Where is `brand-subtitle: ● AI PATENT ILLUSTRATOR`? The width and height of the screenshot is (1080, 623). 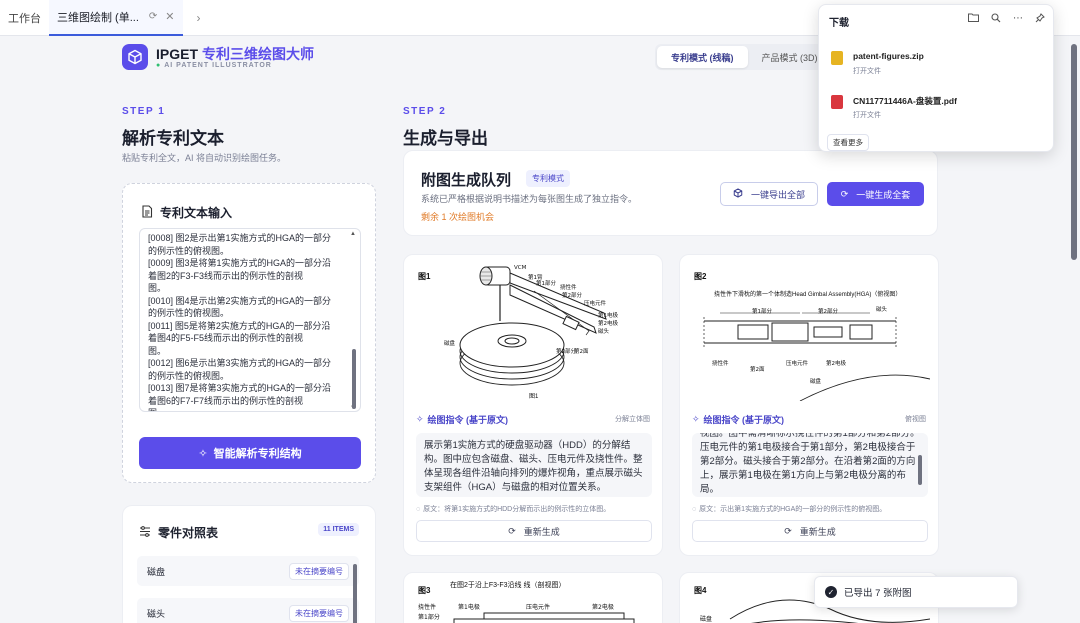 brand-subtitle: ● AI PATENT ILLUSTRATOR is located at coordinates (214, 65).